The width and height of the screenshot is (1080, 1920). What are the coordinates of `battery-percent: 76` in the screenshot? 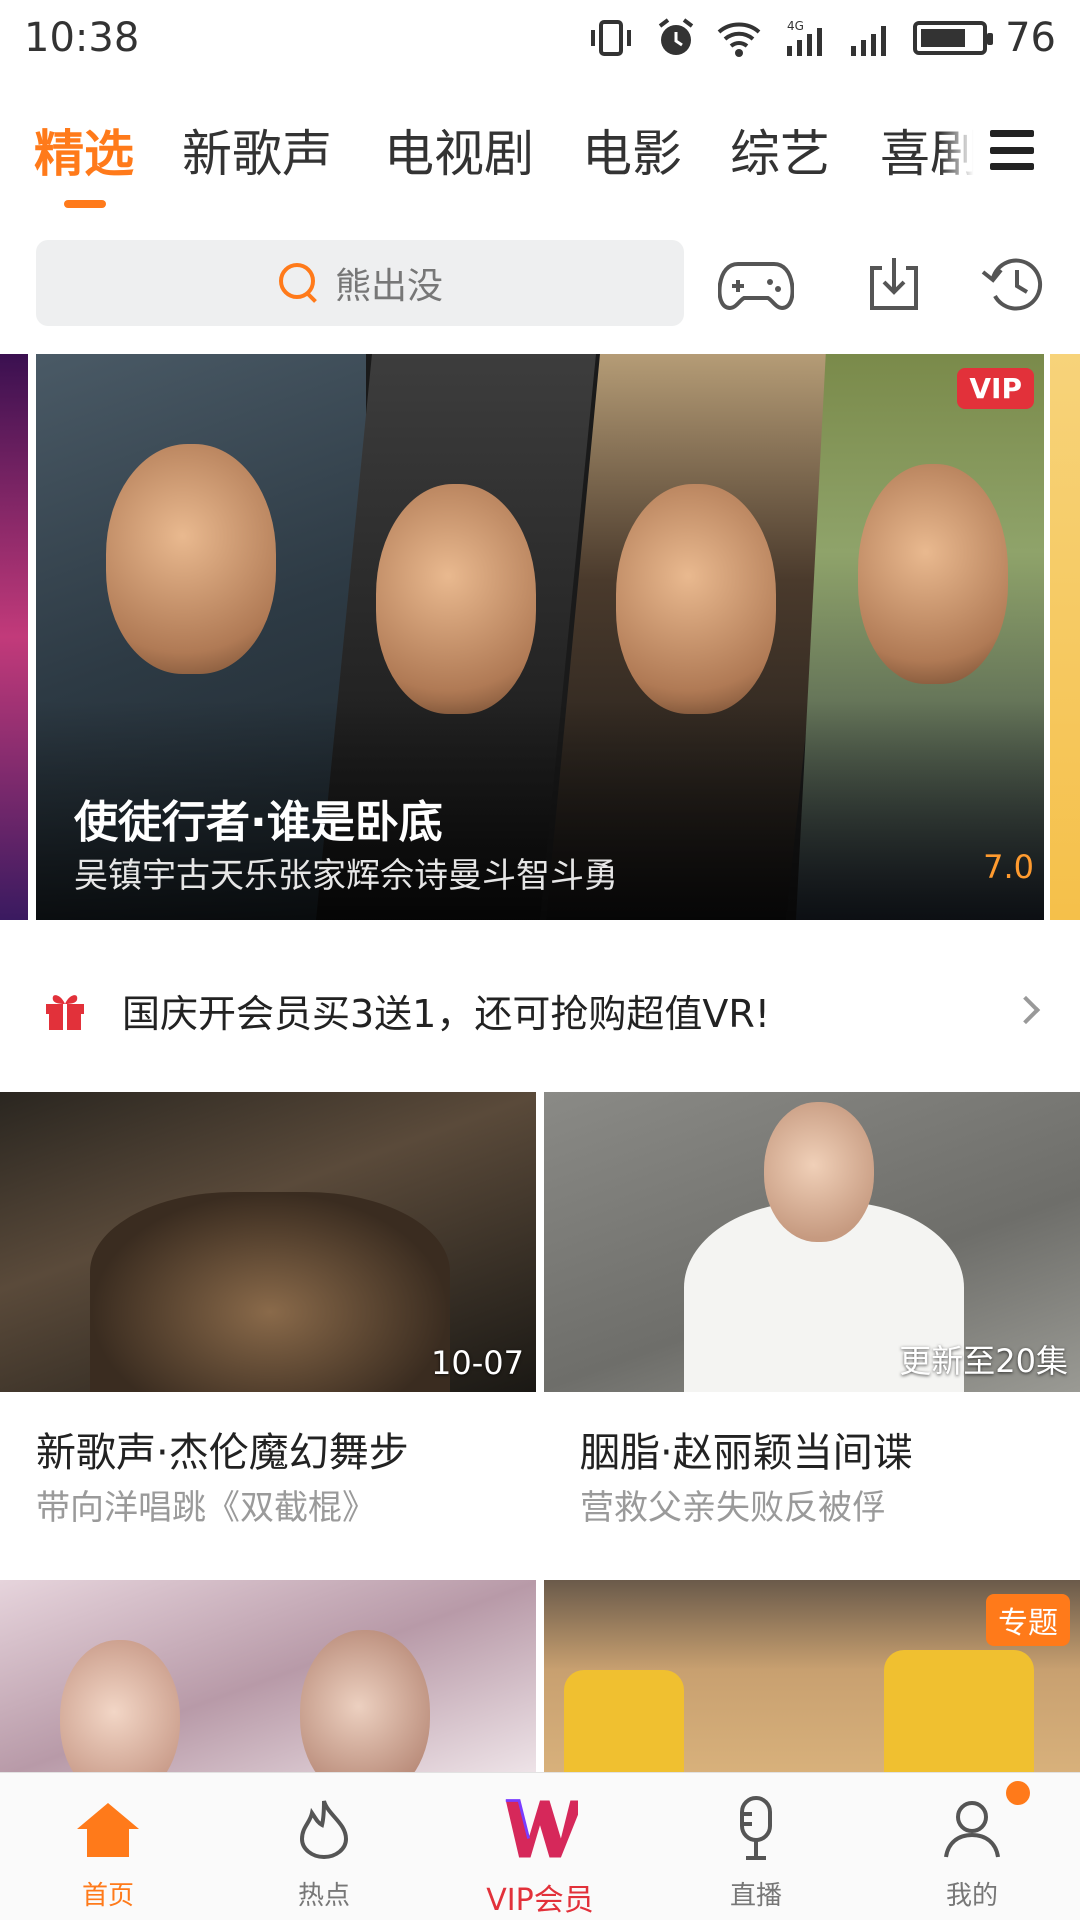 It's located at (1030, 38).